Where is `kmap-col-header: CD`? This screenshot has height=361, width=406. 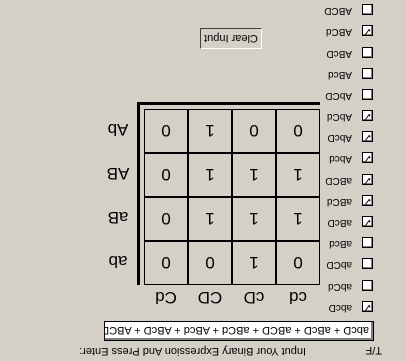
kmap-col-header: CD is located at coordinates (210, 297).